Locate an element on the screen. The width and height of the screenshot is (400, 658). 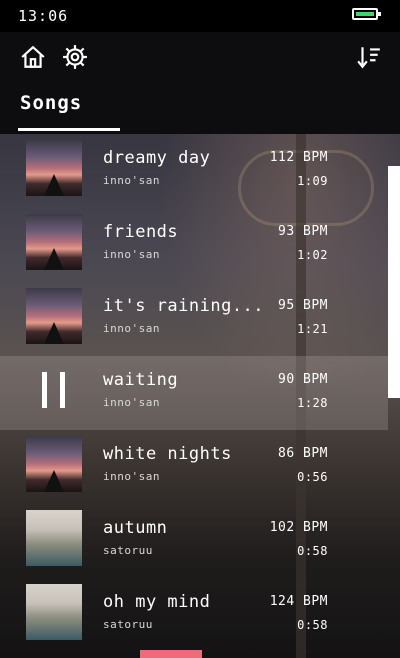
song-bpm: 112 BPM is located at coordinates (298, 157).